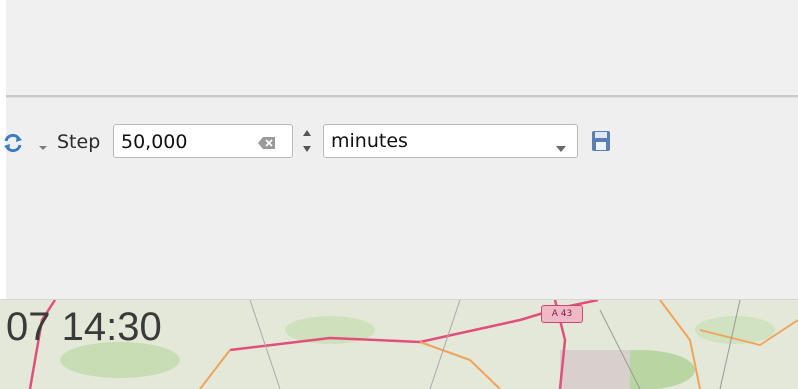  I want to click on spin-up-icon, so click(307, 132).